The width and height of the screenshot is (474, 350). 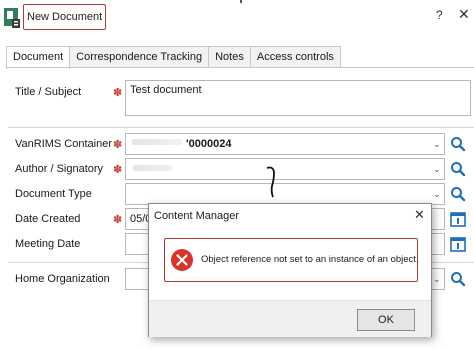 I want to click on window-titlebar: New Document ? ✕, so click(x=237, y=17).